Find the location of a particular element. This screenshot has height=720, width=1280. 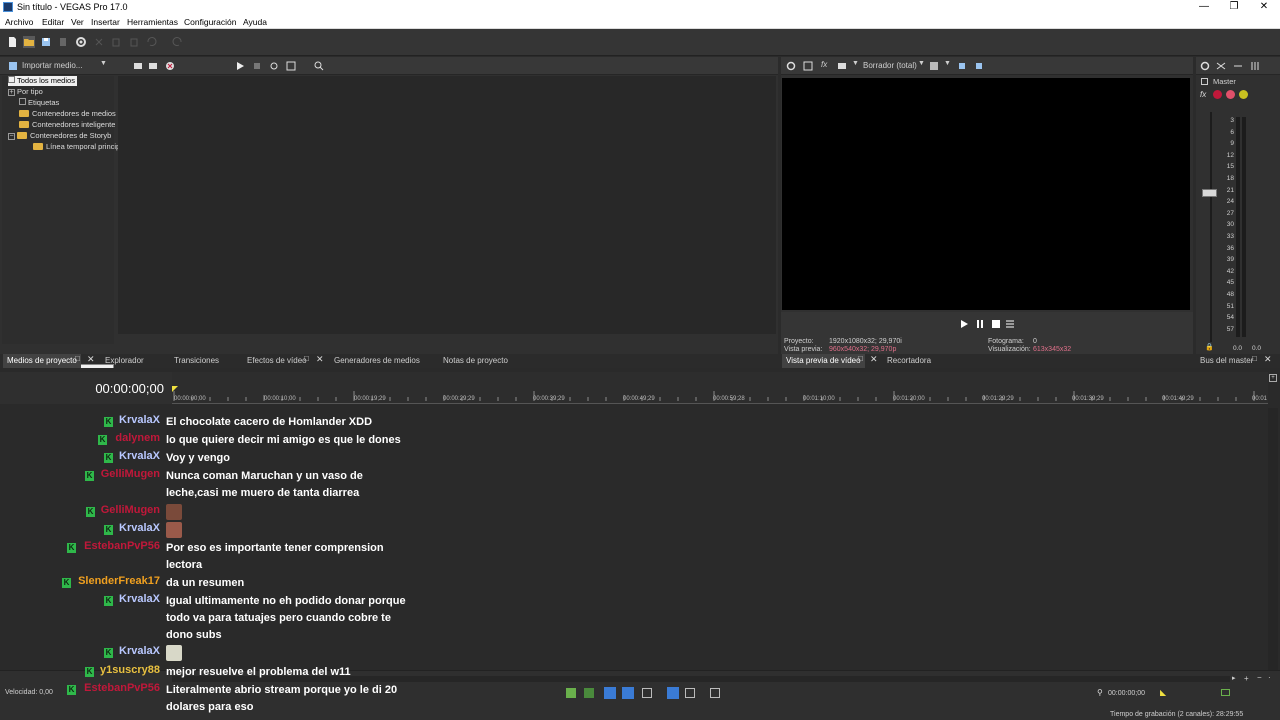

video-preview-screen is located at coordinates (986, 194).